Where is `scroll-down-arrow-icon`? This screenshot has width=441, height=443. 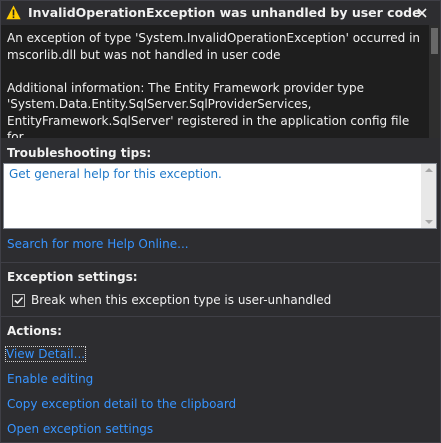 scroll-down-arrow-icon is located at coordinates (429, 222).